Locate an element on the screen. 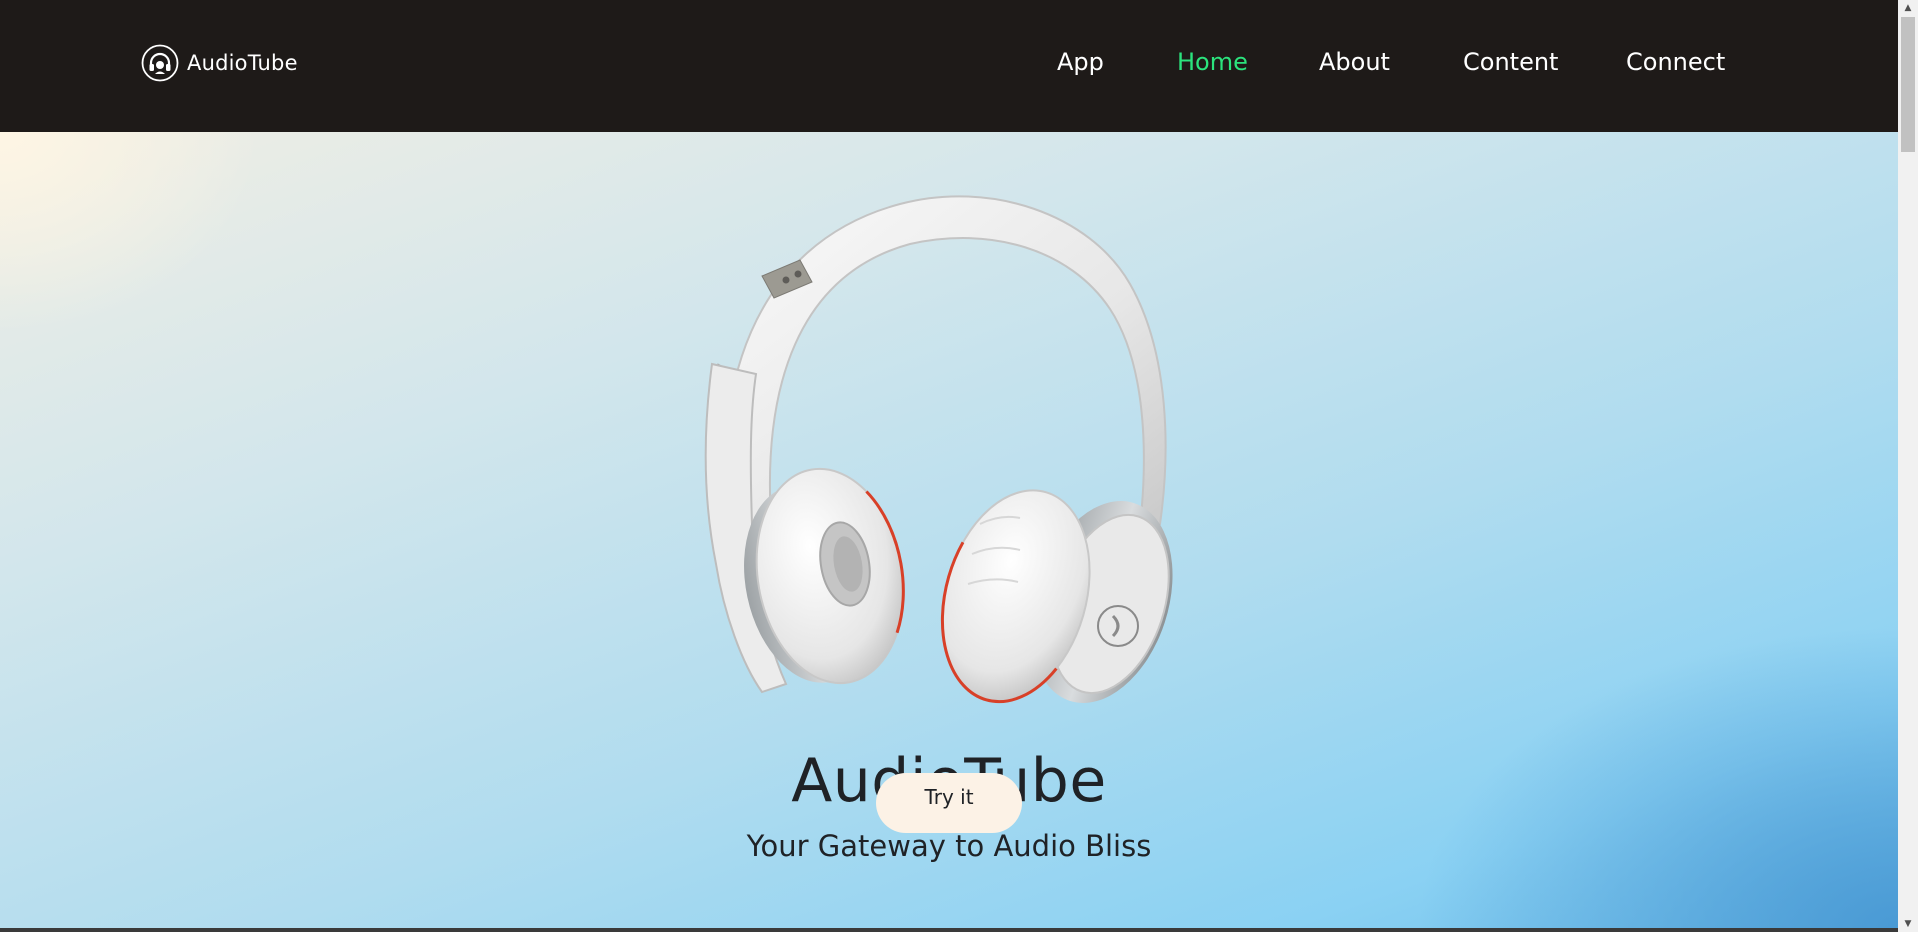  brand-logo-link: AudioTube is located at coordinates (219, 63).